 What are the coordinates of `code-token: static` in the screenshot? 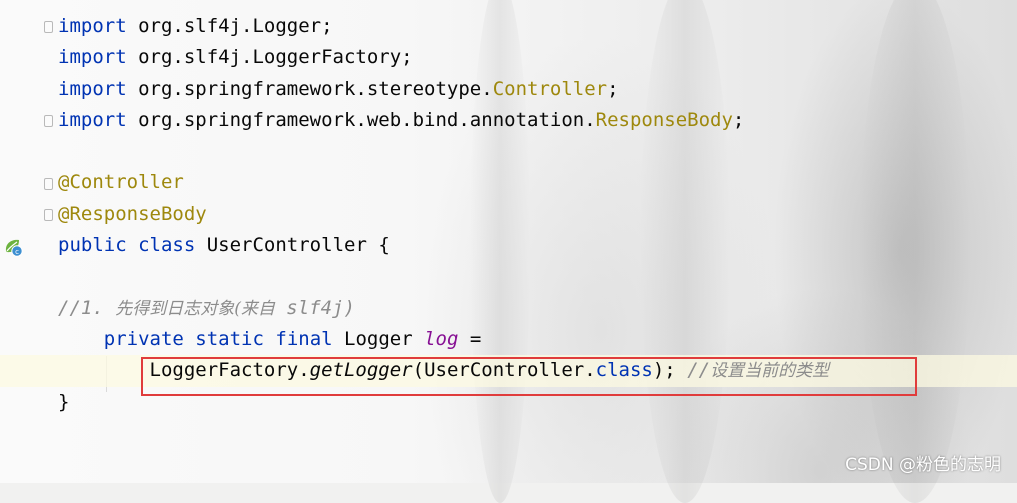 It's located at (229, 338).